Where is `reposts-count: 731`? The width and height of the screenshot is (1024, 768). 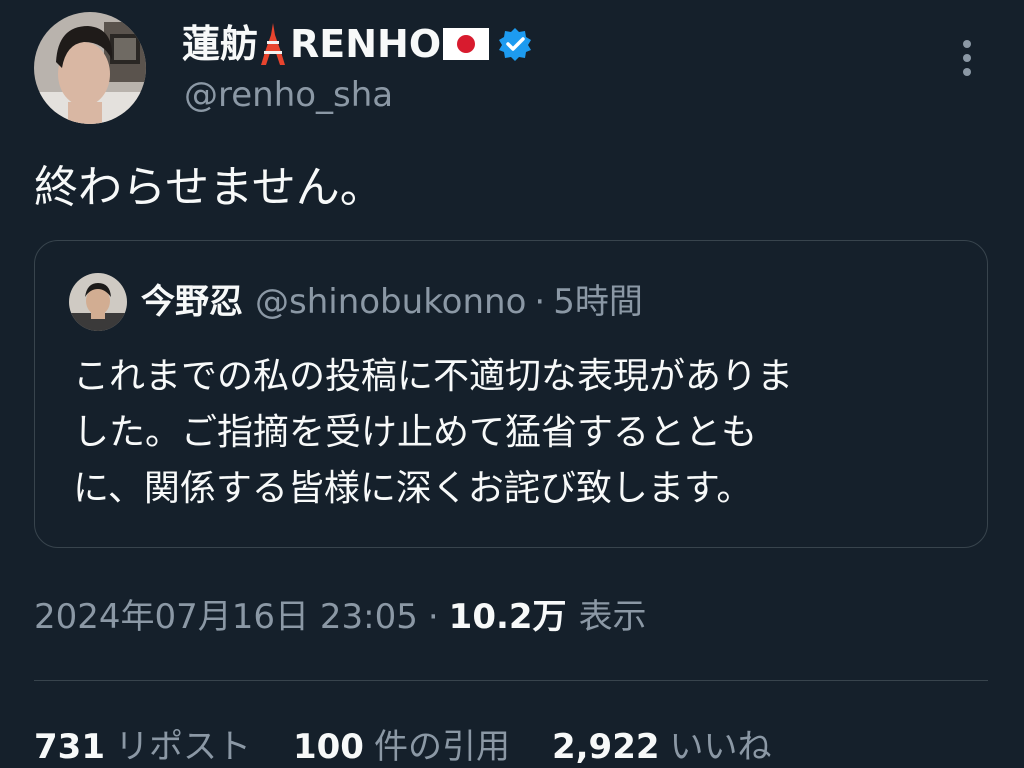 reposts-count: 731 is located at coordinates (69, 747).